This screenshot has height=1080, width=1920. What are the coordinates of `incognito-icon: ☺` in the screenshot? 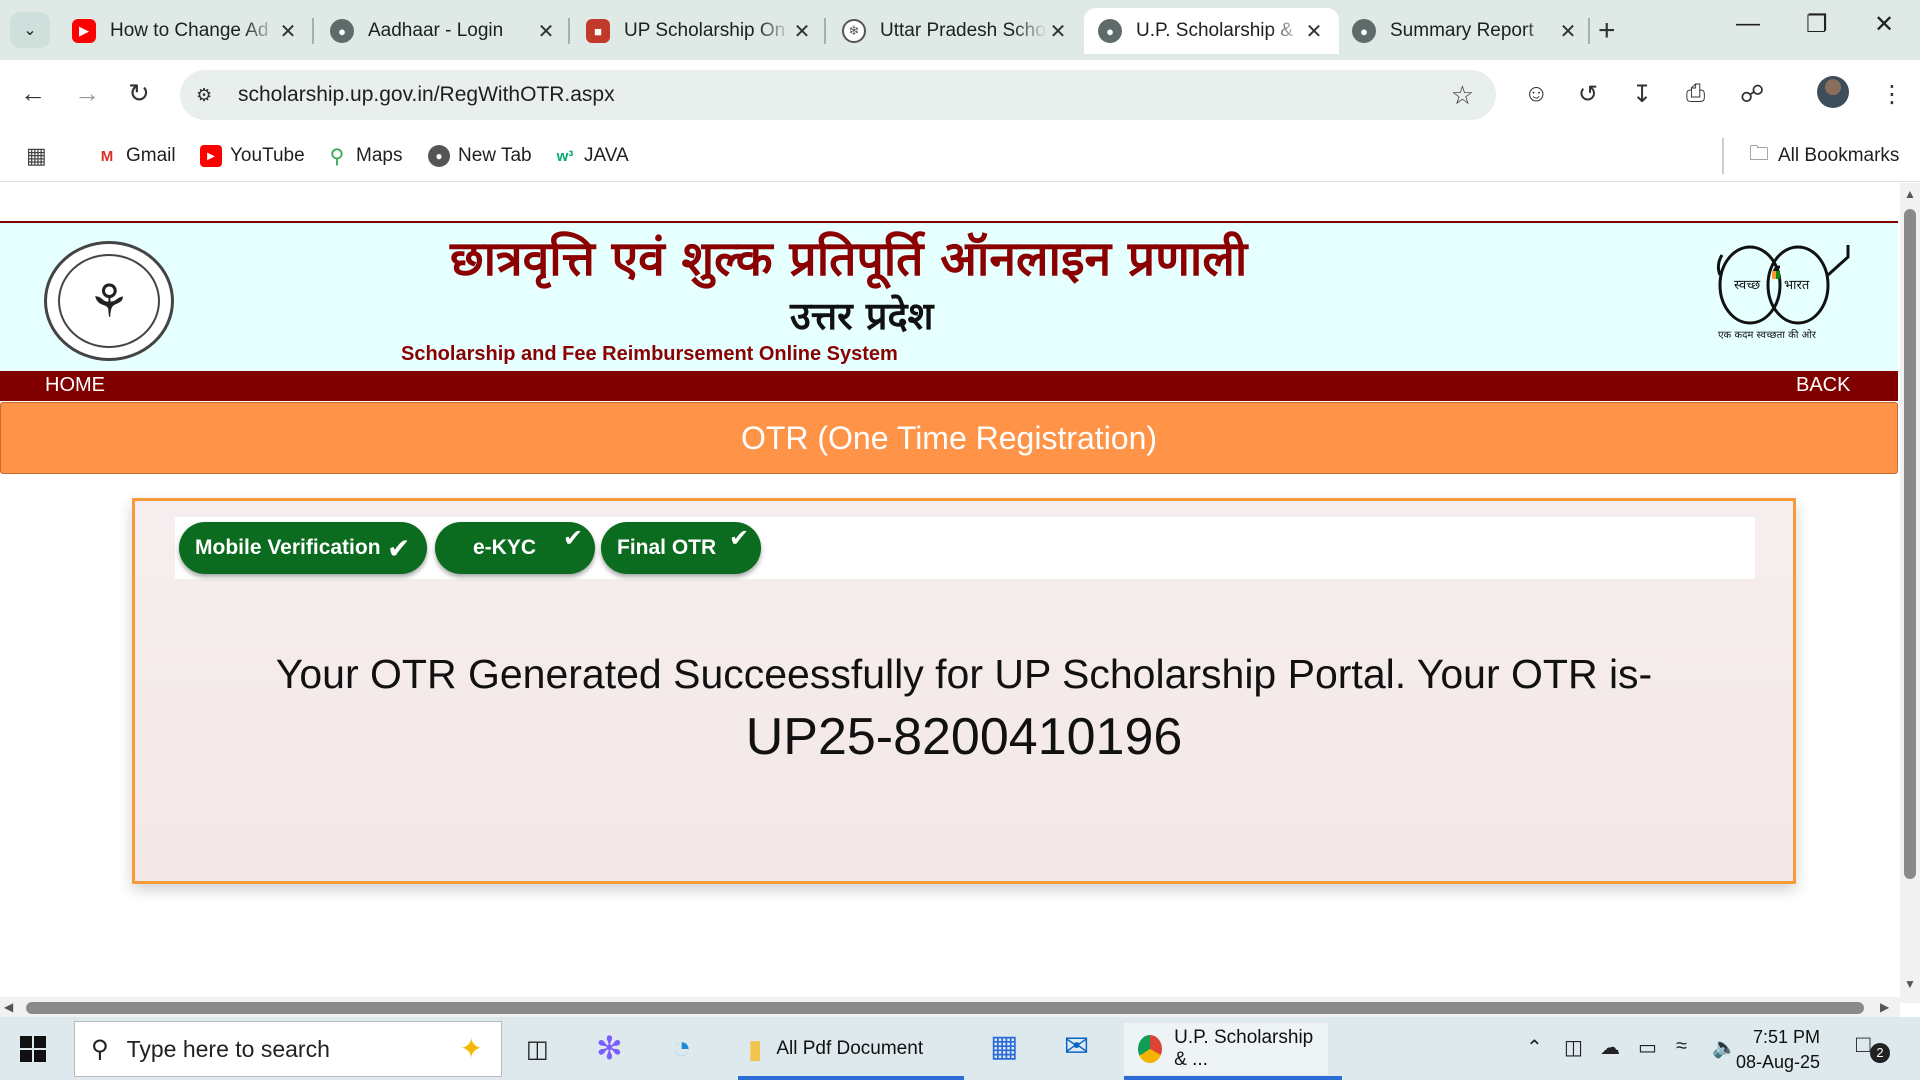 It's located at (1536, 94).